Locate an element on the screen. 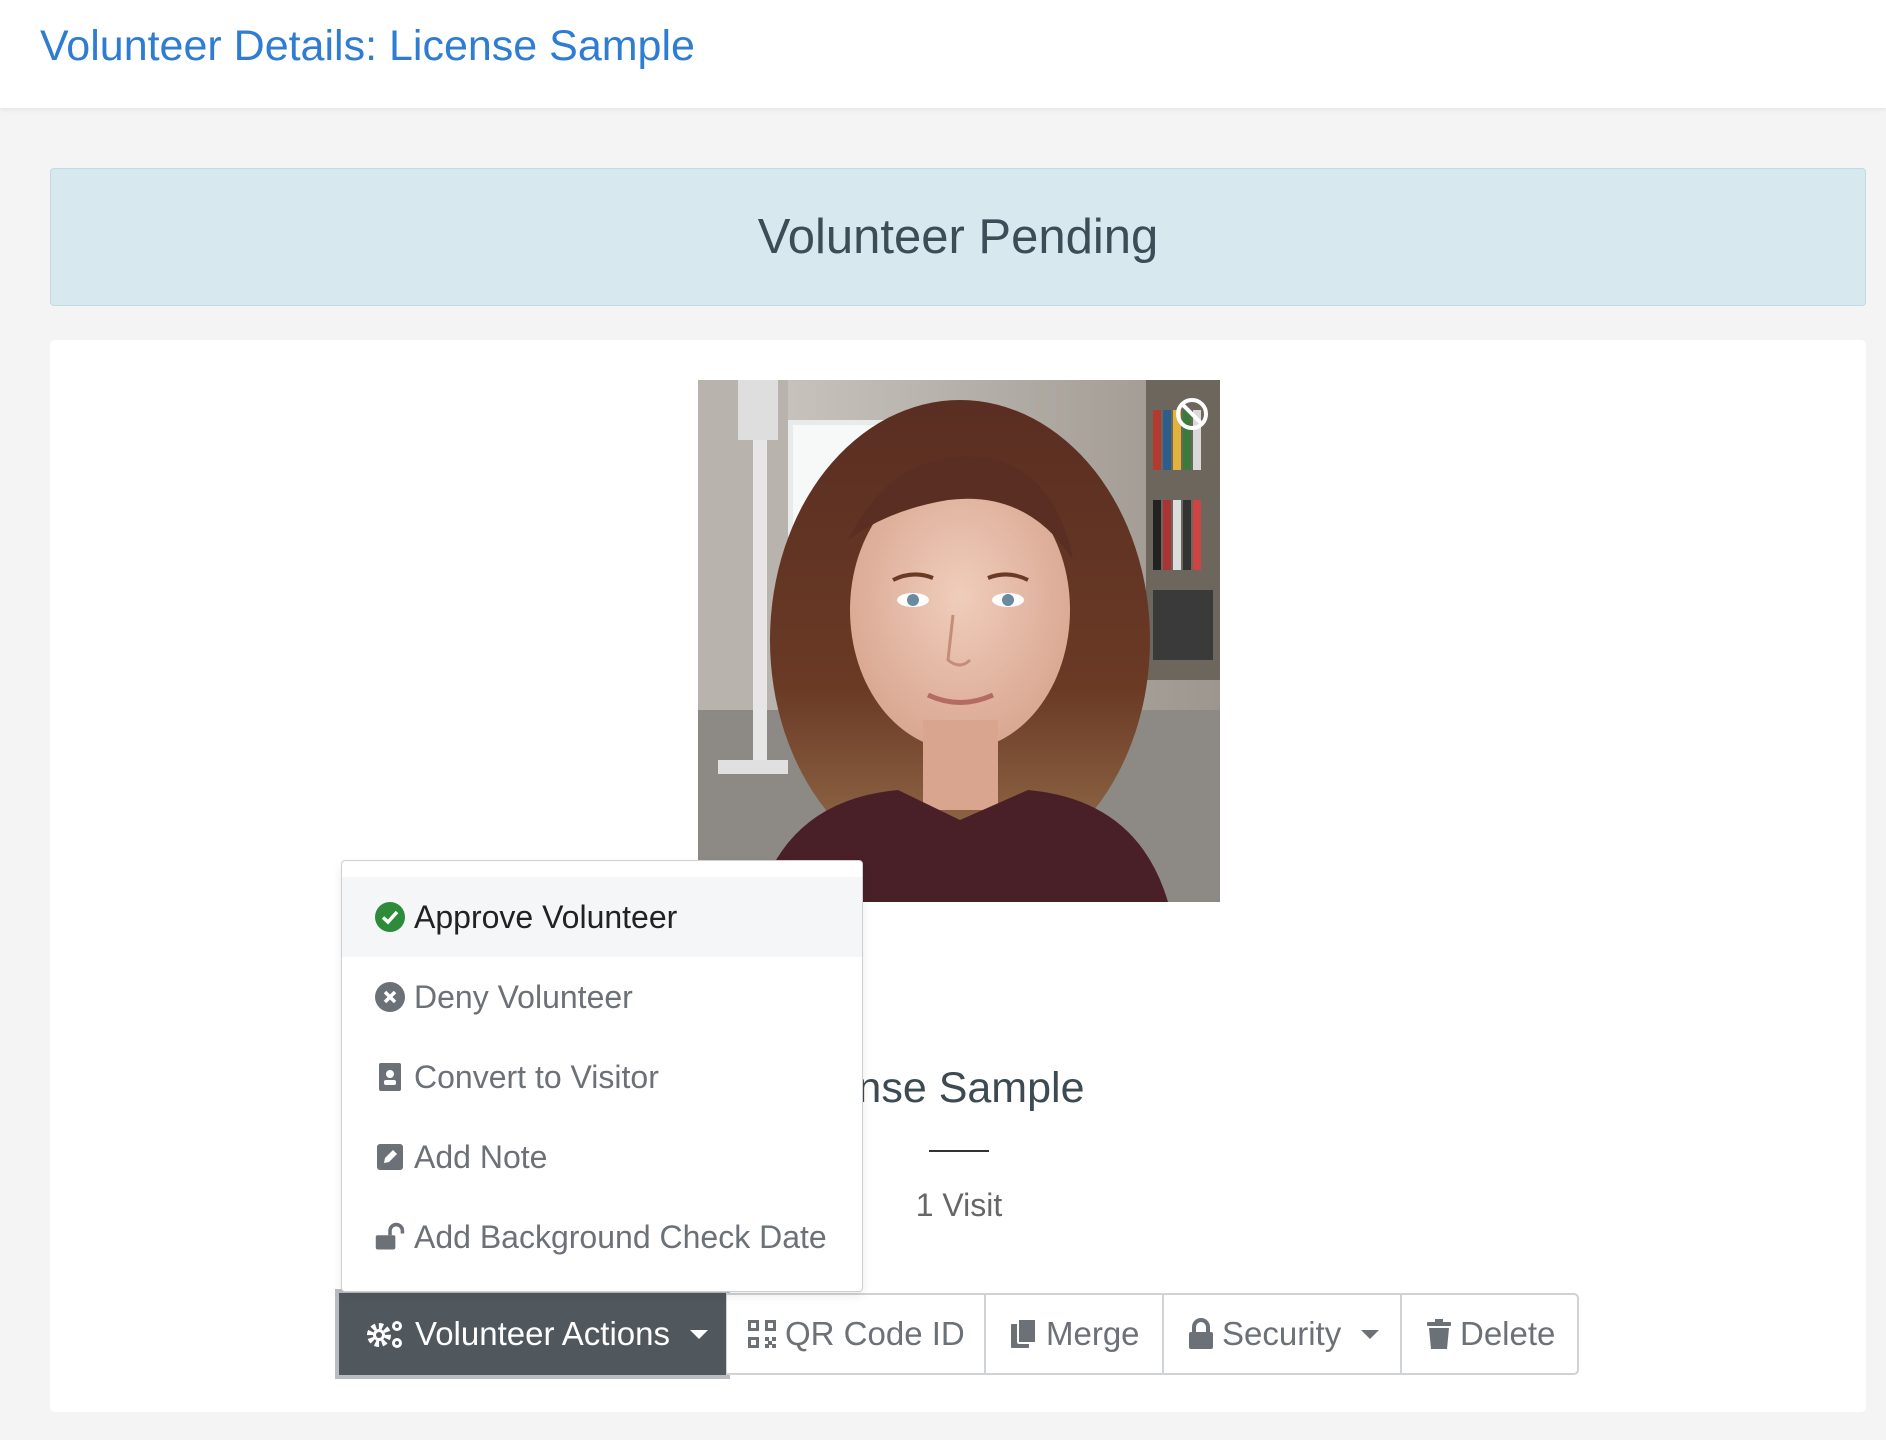 Image resolution: width=1886 pixels, height=1440 pixels. qr-code-id-button: QR Code ID is located at coordinates (855, 1334).